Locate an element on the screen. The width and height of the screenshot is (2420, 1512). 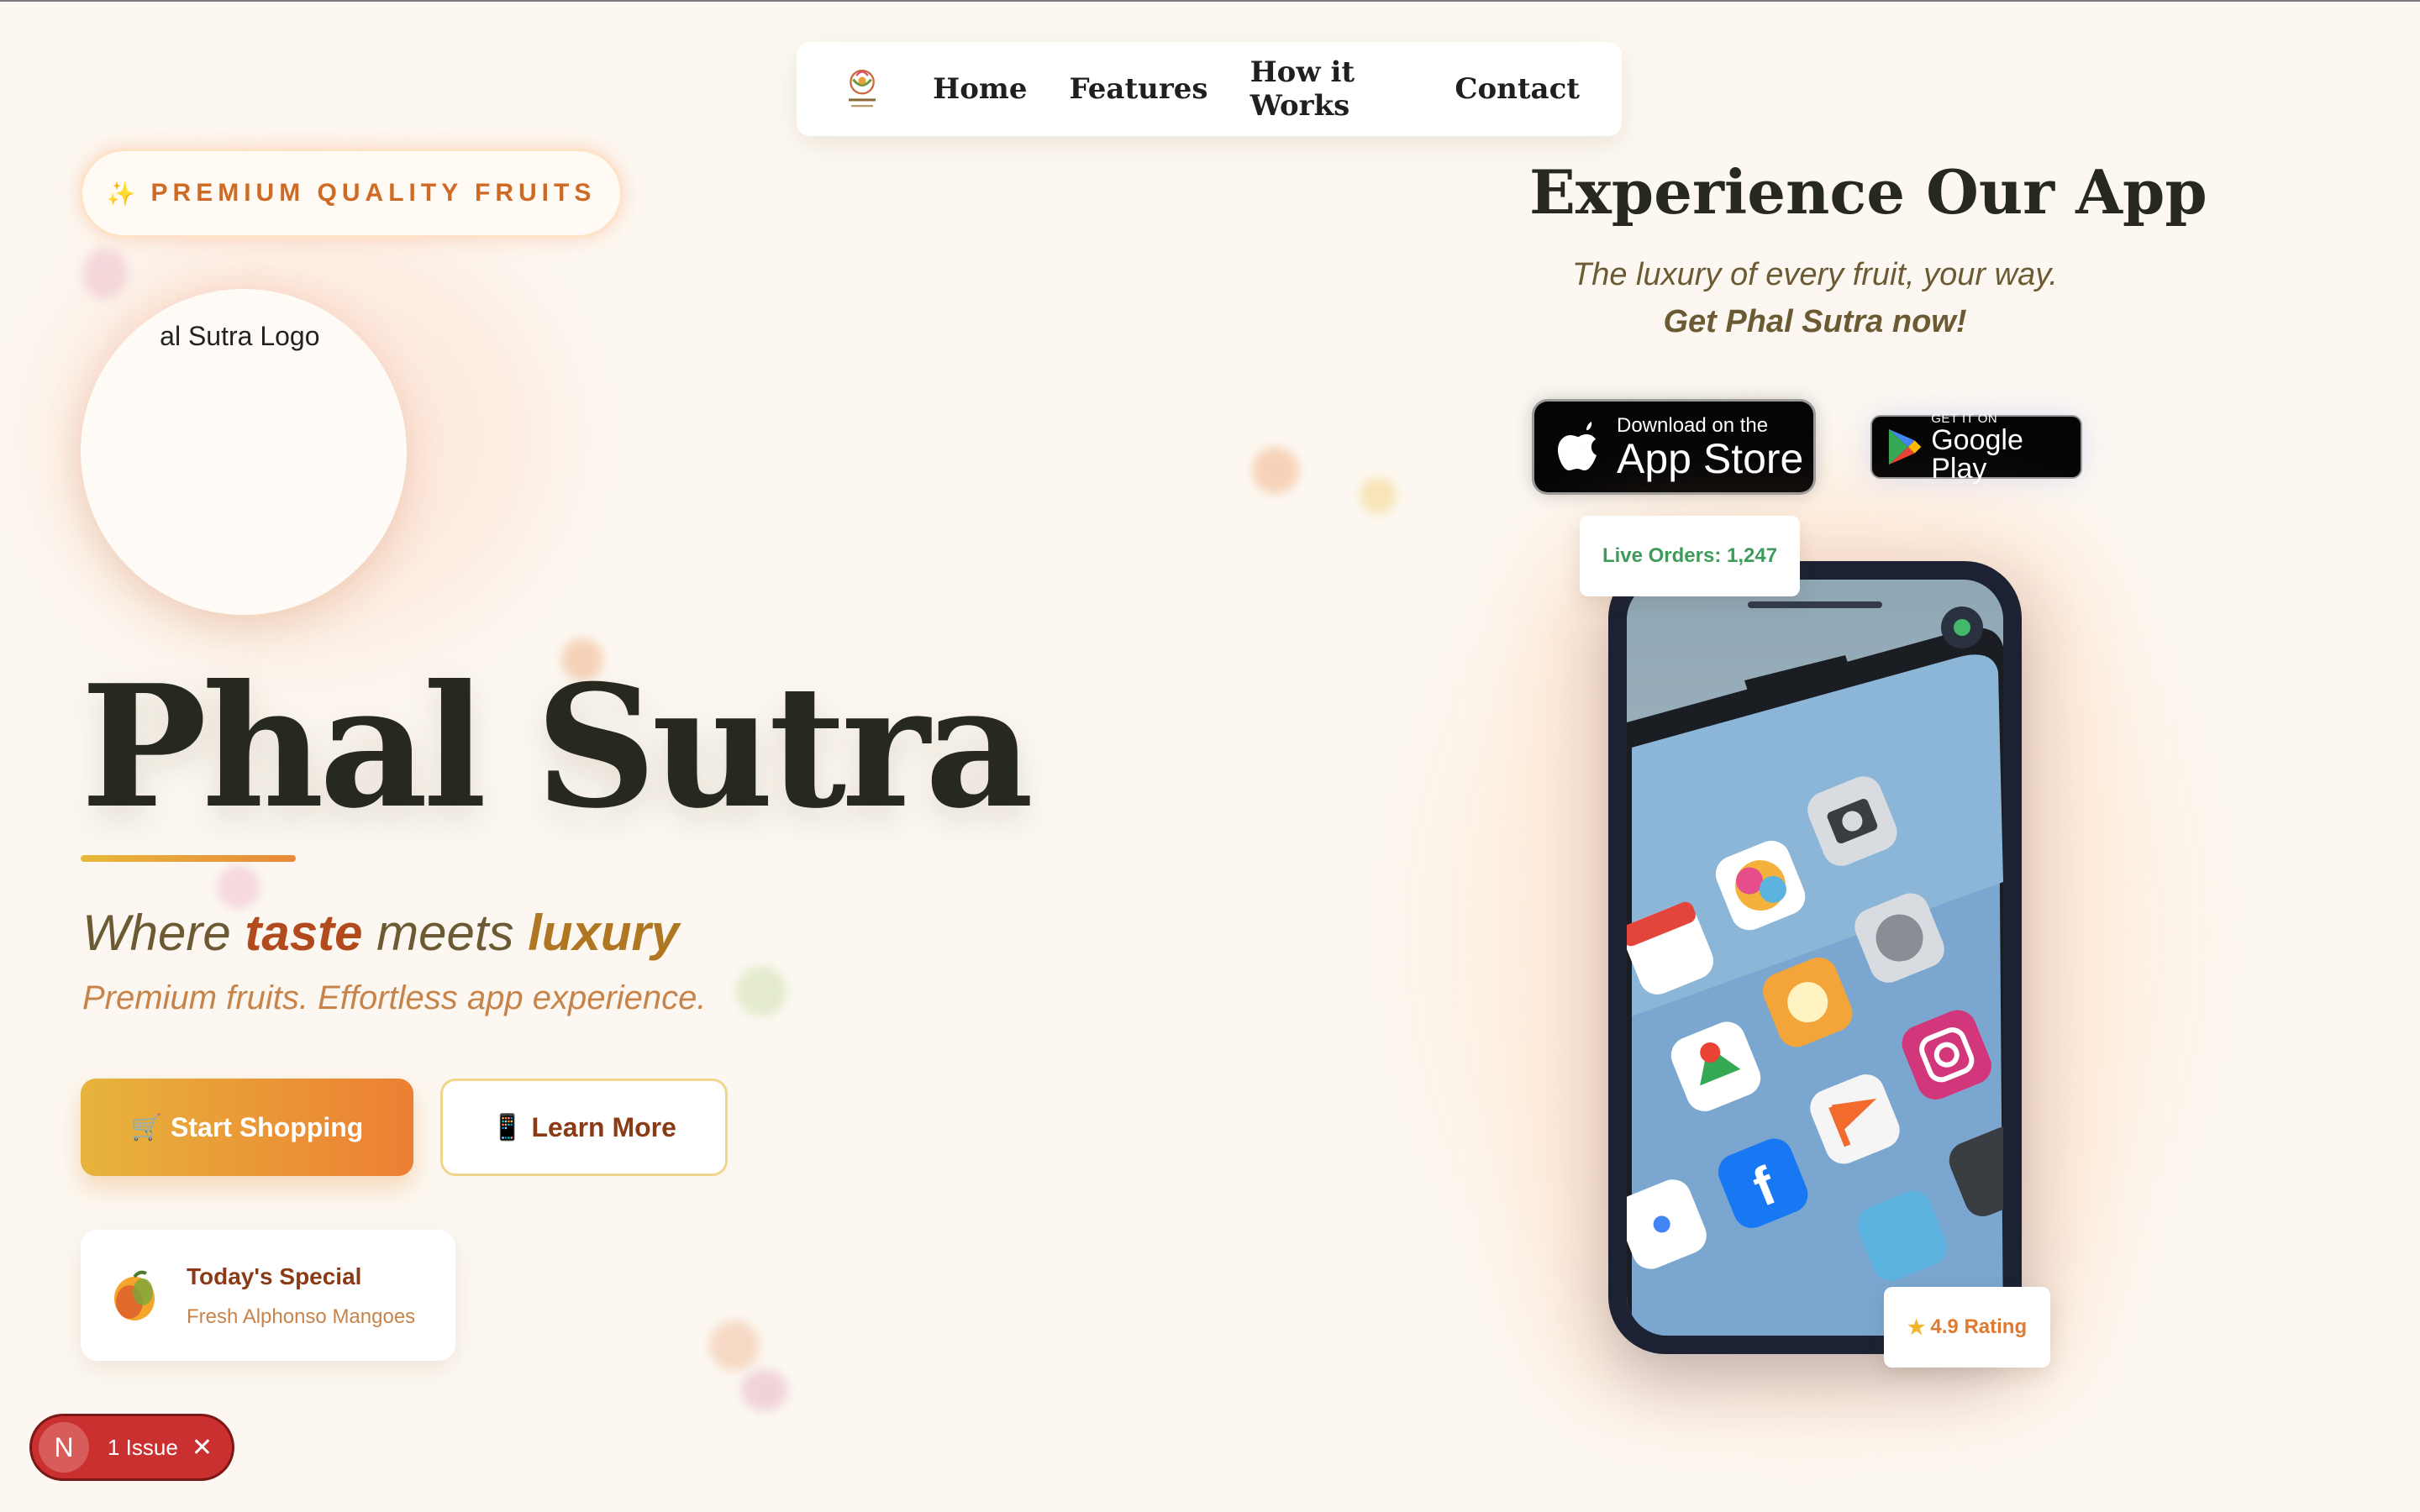
phone-screen-image: f is located at coordinates (1815, 958).